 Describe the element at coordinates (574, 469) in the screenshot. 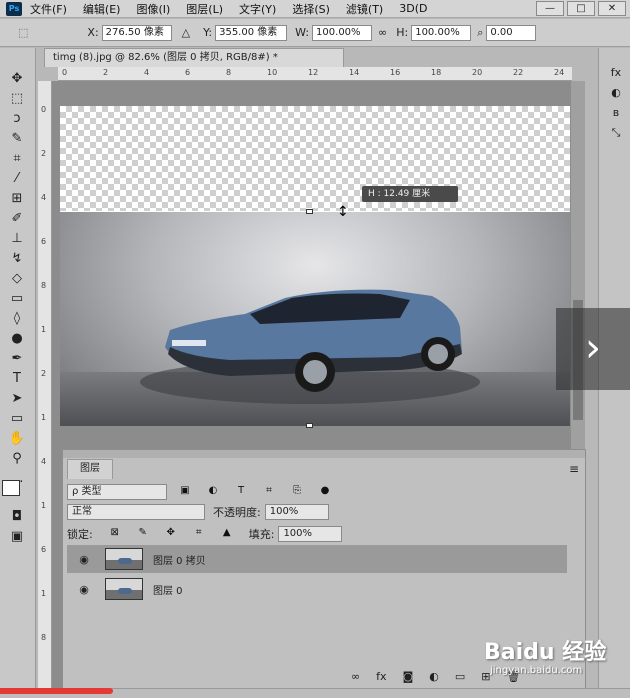

I see `panel-menu-icon: ≡` at that location.